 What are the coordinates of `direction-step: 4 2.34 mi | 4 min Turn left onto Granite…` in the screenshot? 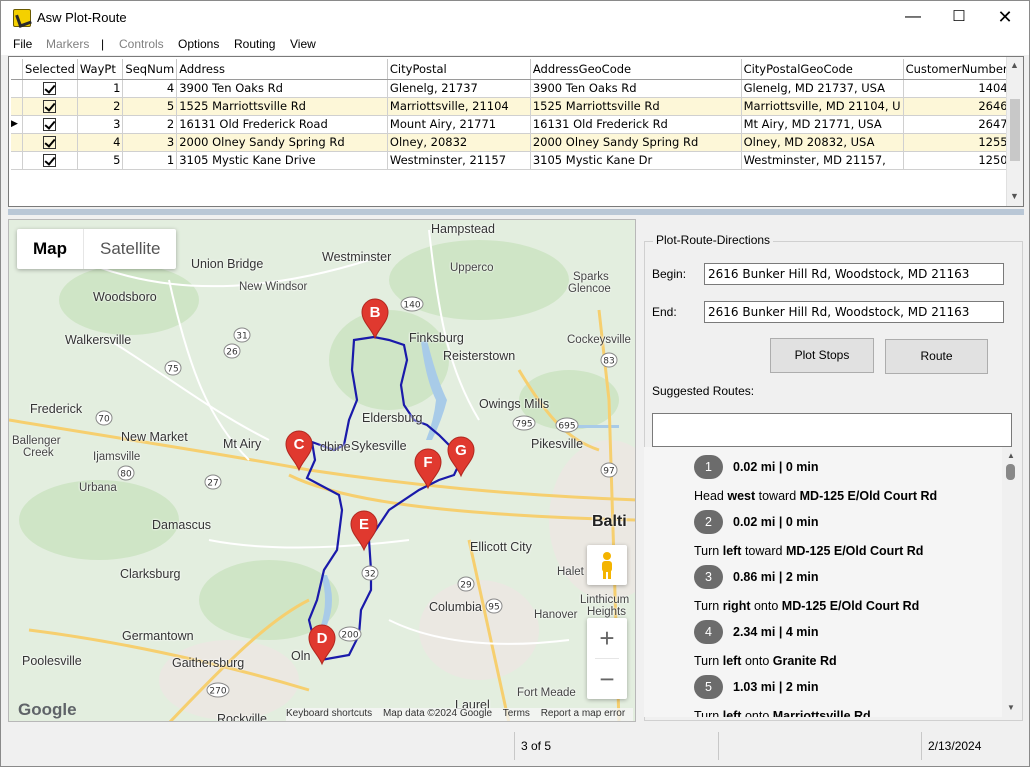 It's located at (822, 640).